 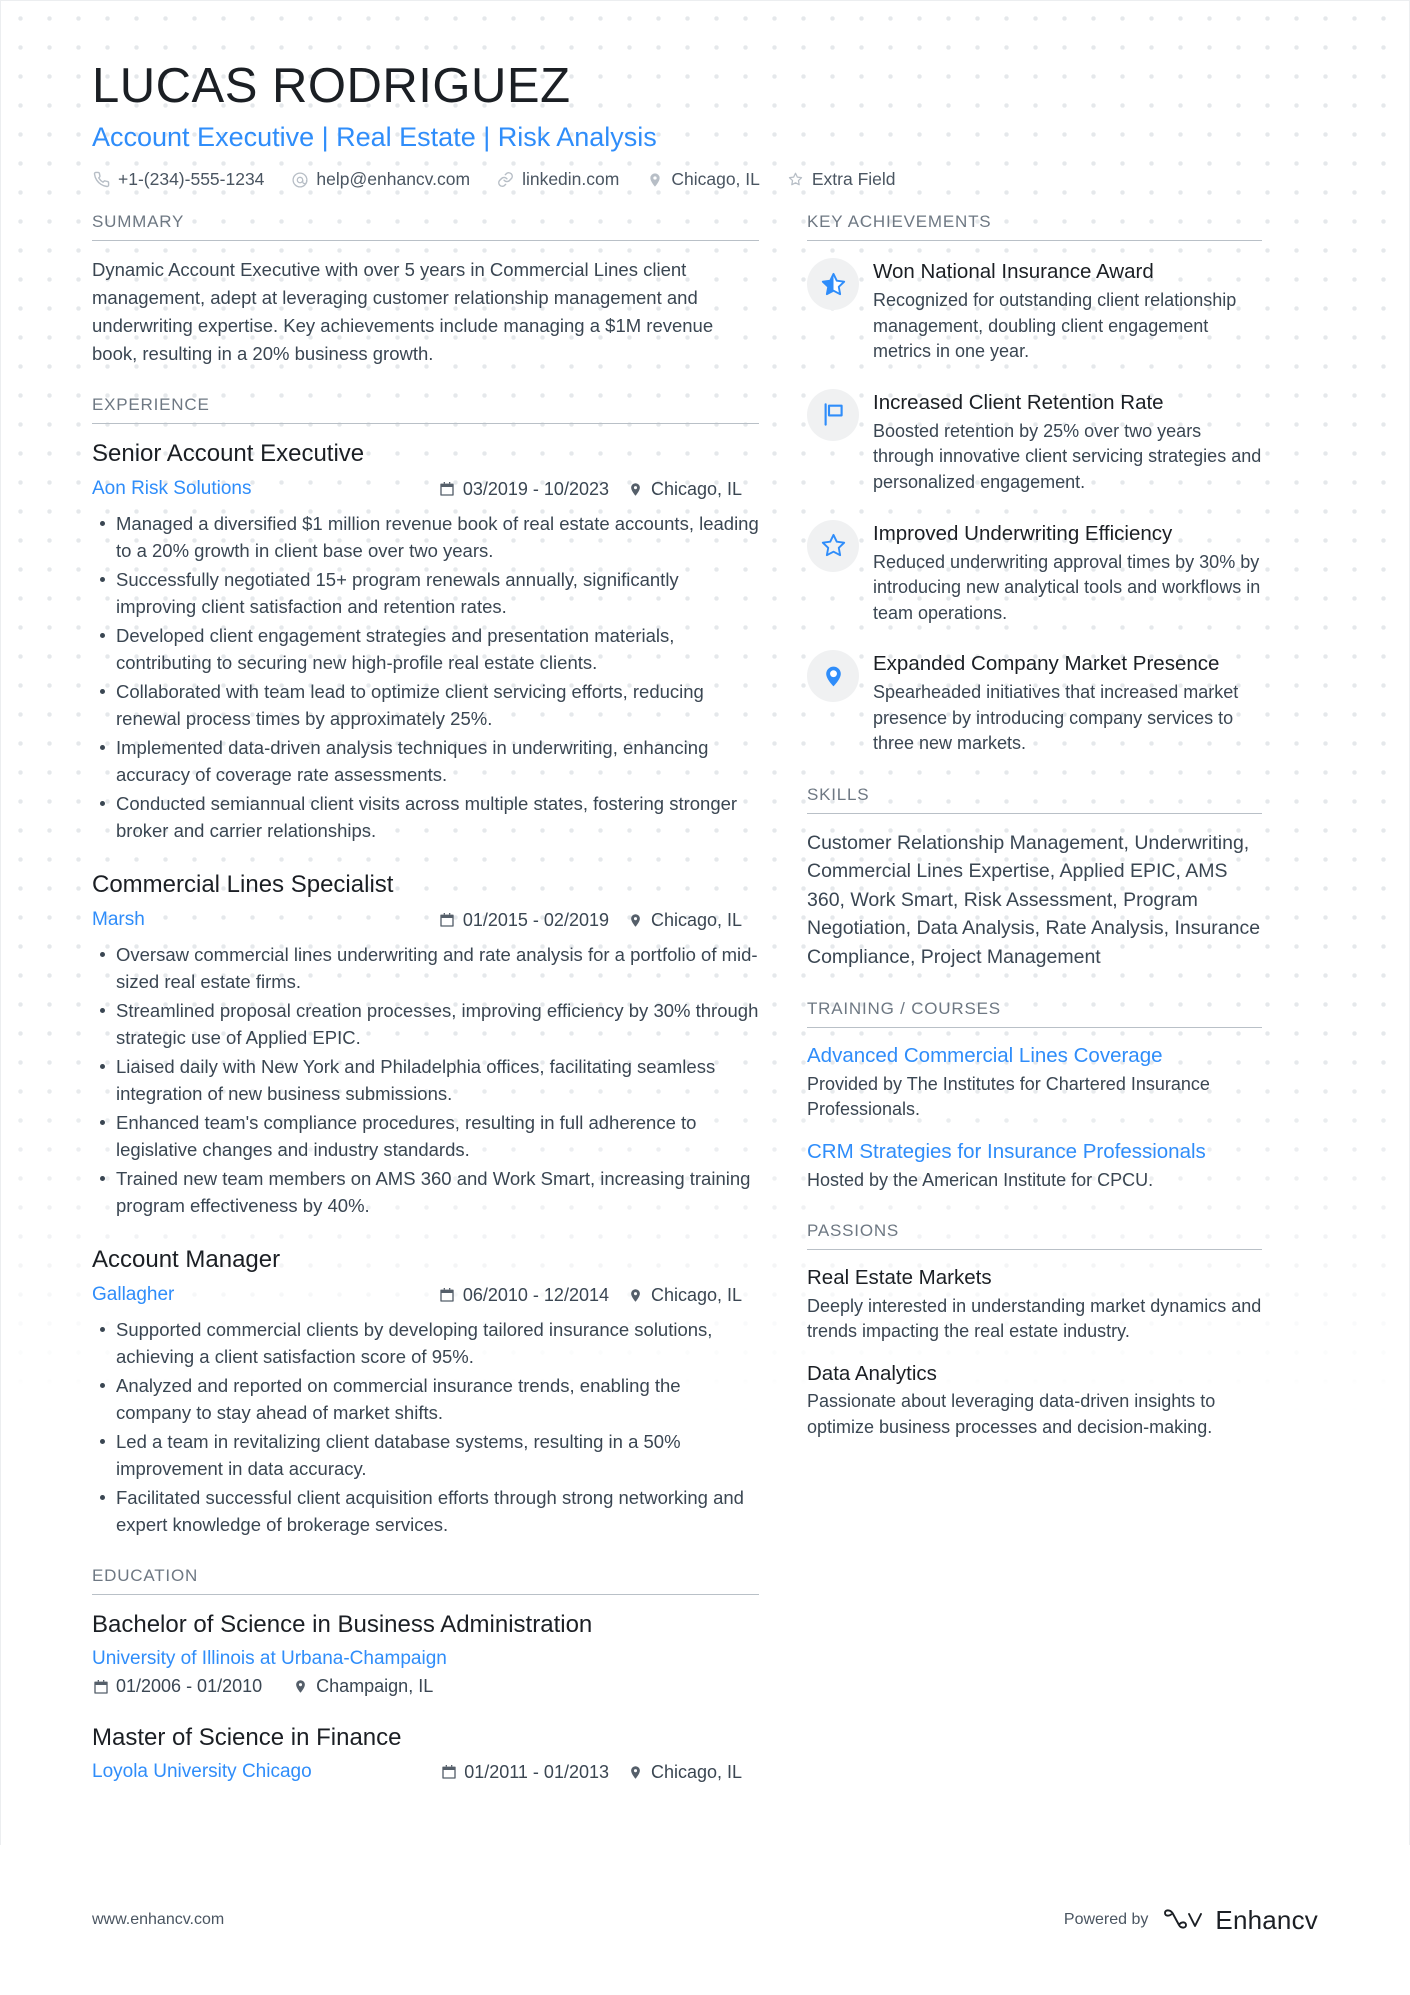 What do you see at coordinates (1046, 664) in the screenshot?
I see `achievement-title: Expanded Company Market Presence` at bounding box center [1046, 664].